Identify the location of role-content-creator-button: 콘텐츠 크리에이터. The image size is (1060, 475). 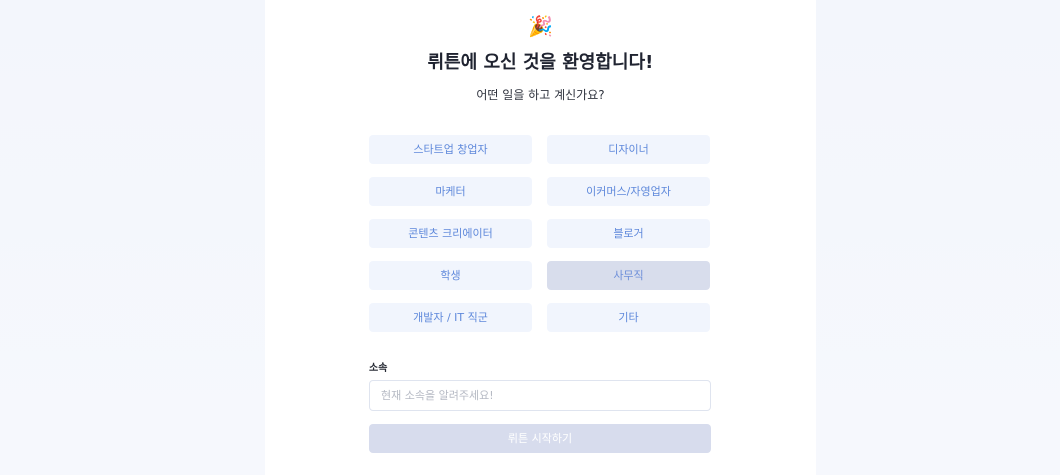
(450, 233).